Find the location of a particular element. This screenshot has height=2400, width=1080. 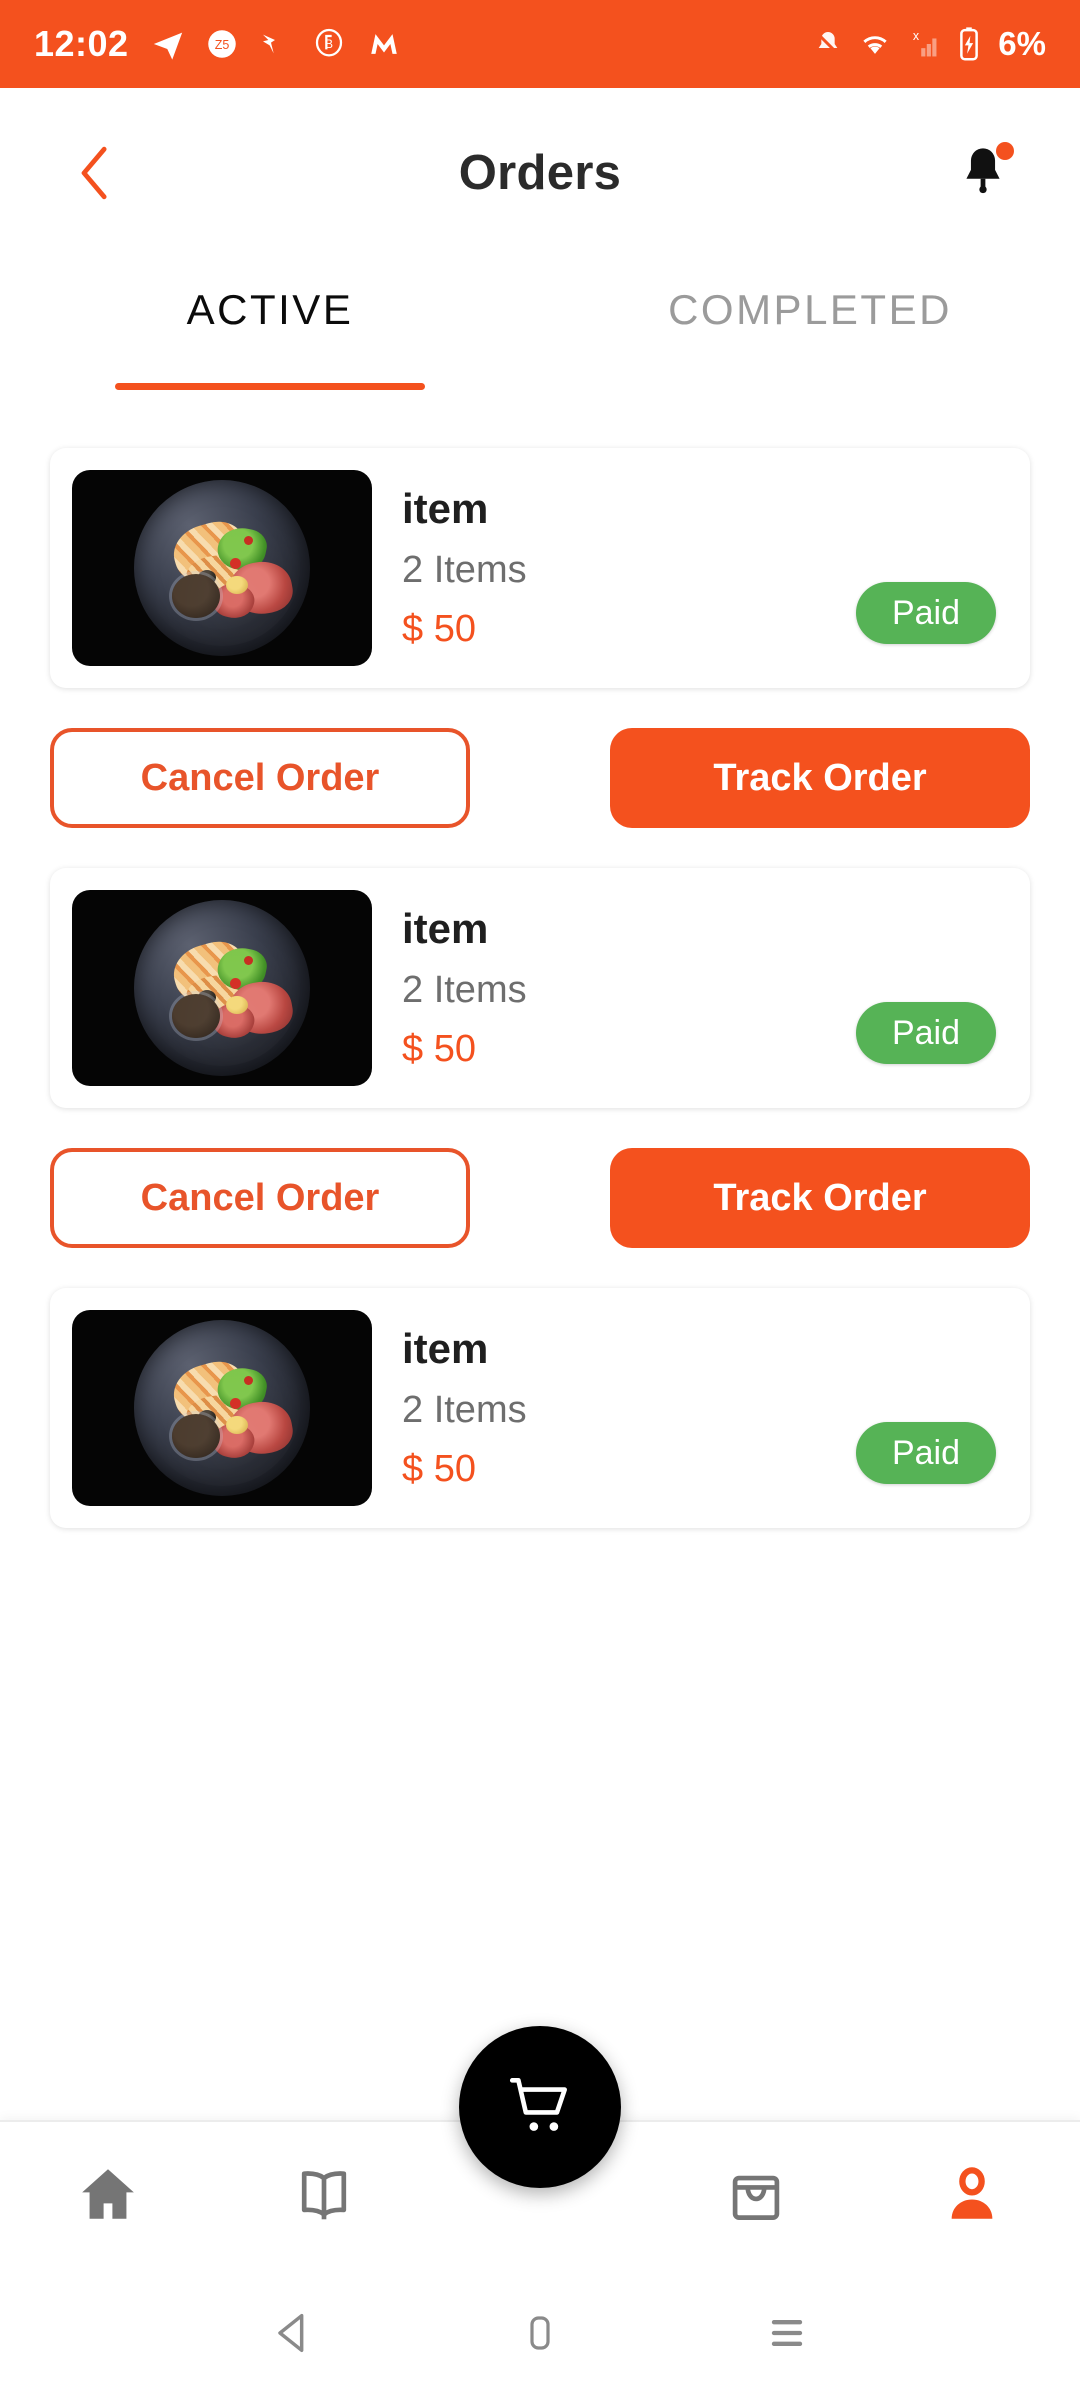

status-bar-right: x 6% is located at coordinates (929, 44).